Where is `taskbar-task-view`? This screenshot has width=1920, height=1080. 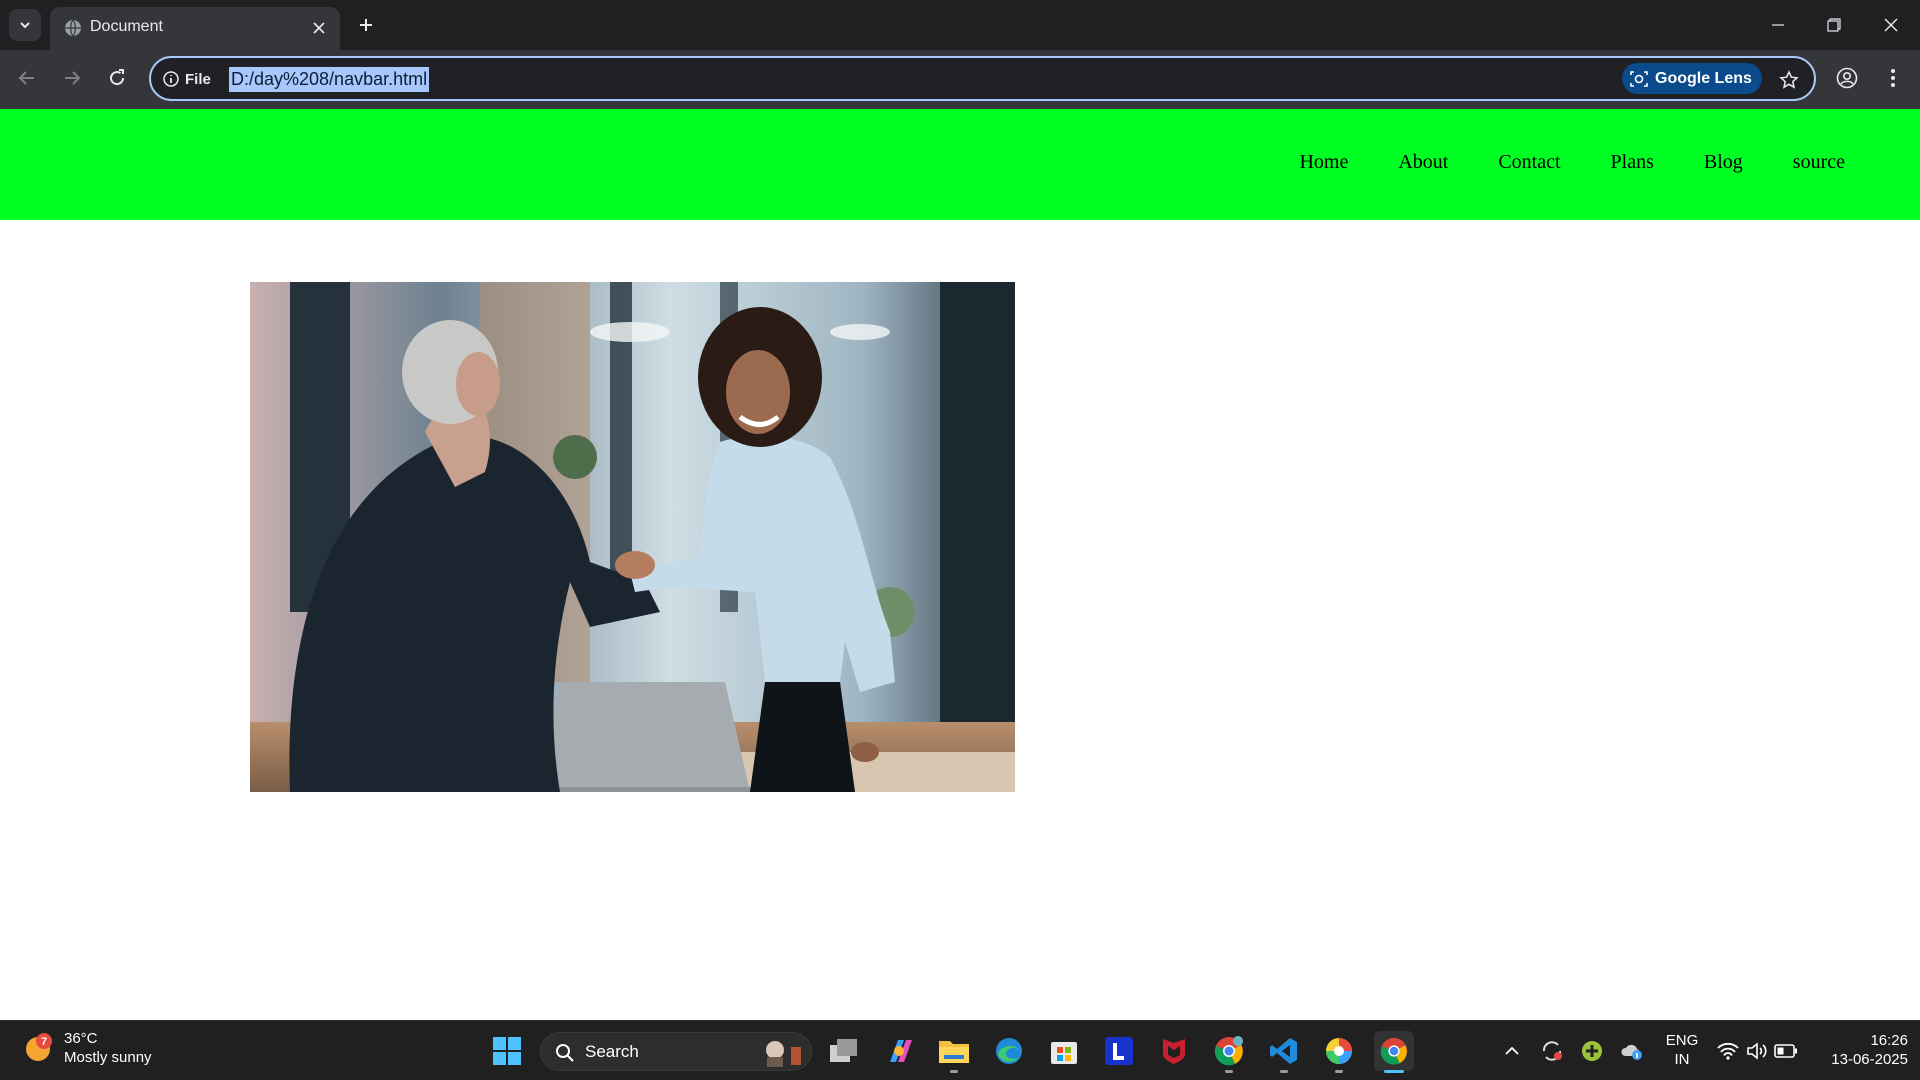
taskbar-task-view is located at coordinates (844, 1051).